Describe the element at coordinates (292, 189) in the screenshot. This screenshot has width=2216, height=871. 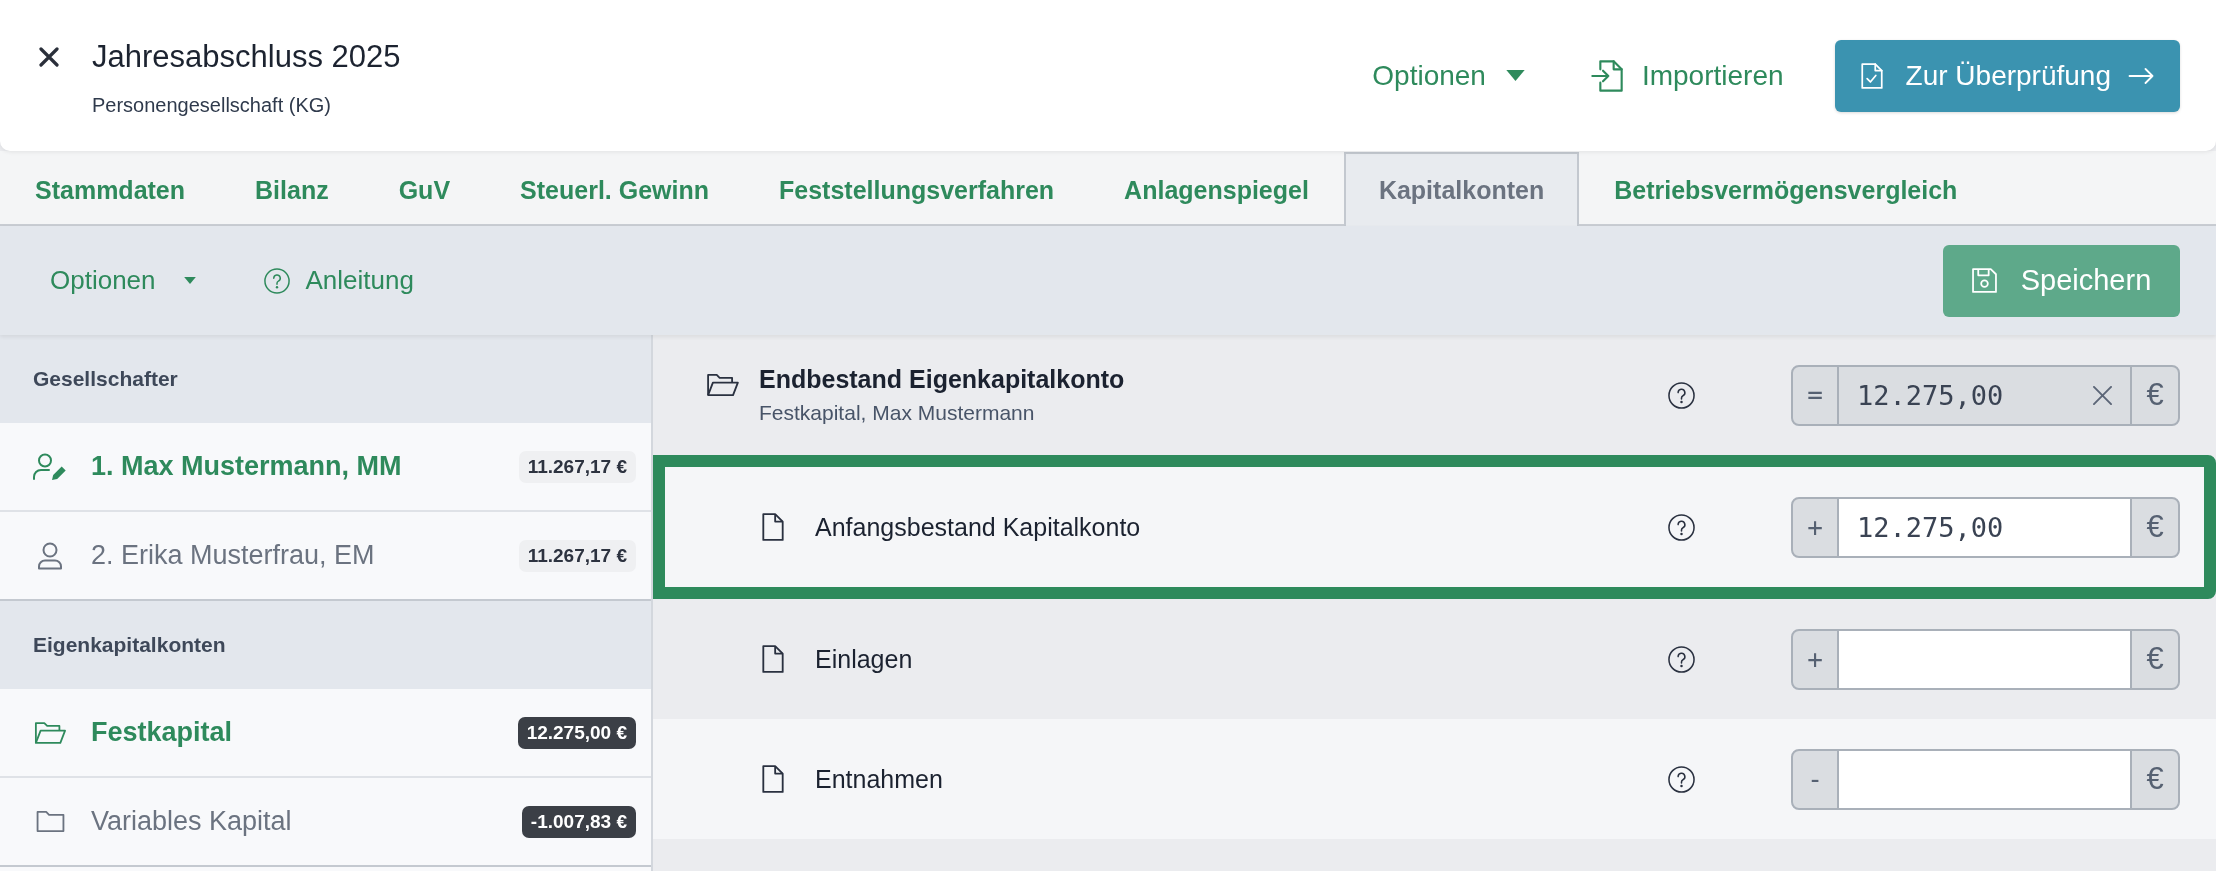
I see `tab: Bilanz` at that location.